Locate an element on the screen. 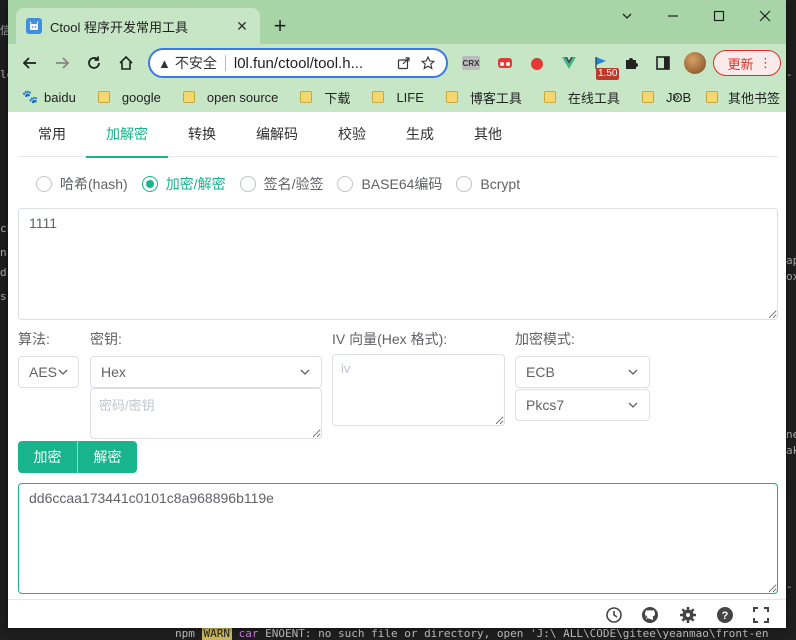 The width and height of the screenshot is (796, 640). more-menu-icon: ⋮ is located at coordinates (765, 63).